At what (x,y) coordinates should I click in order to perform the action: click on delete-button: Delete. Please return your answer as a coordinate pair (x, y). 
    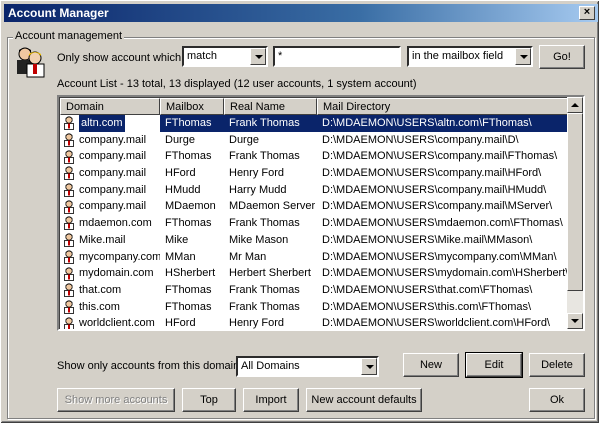
    Looking at the image, I should click on (557, 365).